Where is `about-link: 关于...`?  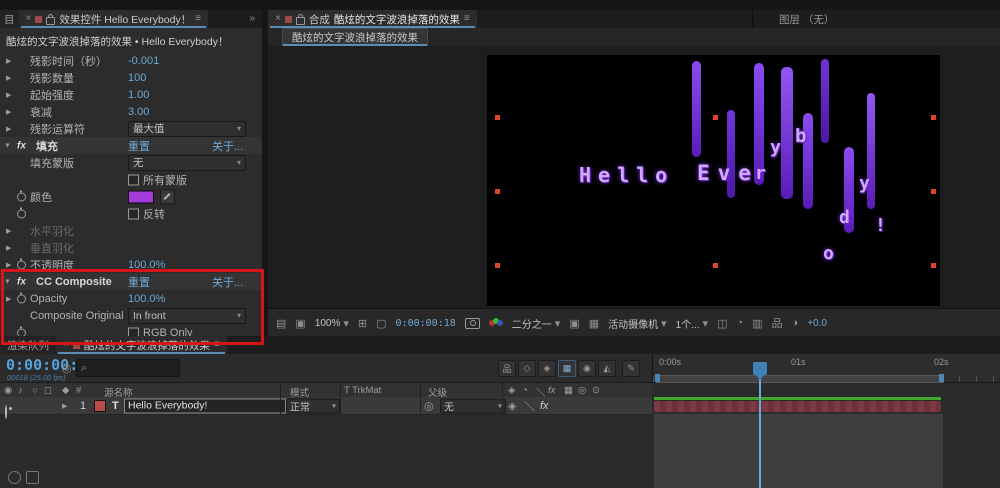 about-link: 关于... is located at coordinates (227, 146).